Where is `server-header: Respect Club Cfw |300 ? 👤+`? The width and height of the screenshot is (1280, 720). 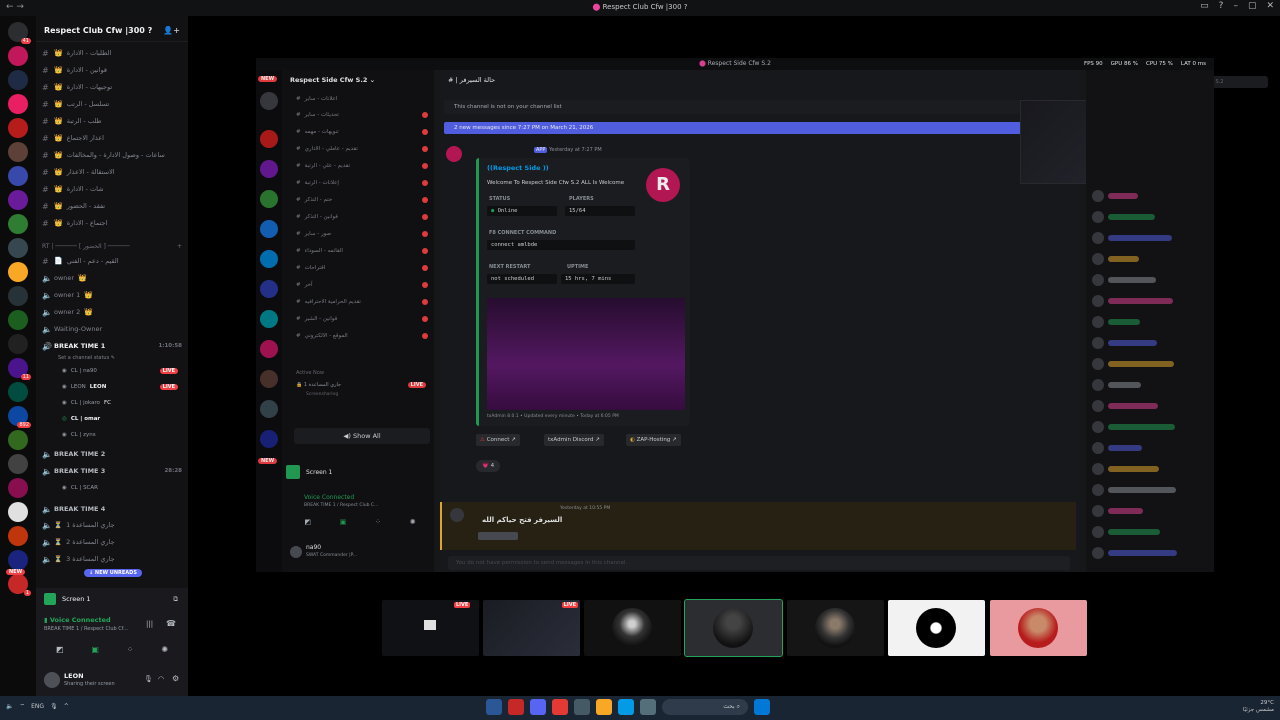 server-header: Respect Club Cfw |300 ? 👤+ is located at coordinates (112, 31).